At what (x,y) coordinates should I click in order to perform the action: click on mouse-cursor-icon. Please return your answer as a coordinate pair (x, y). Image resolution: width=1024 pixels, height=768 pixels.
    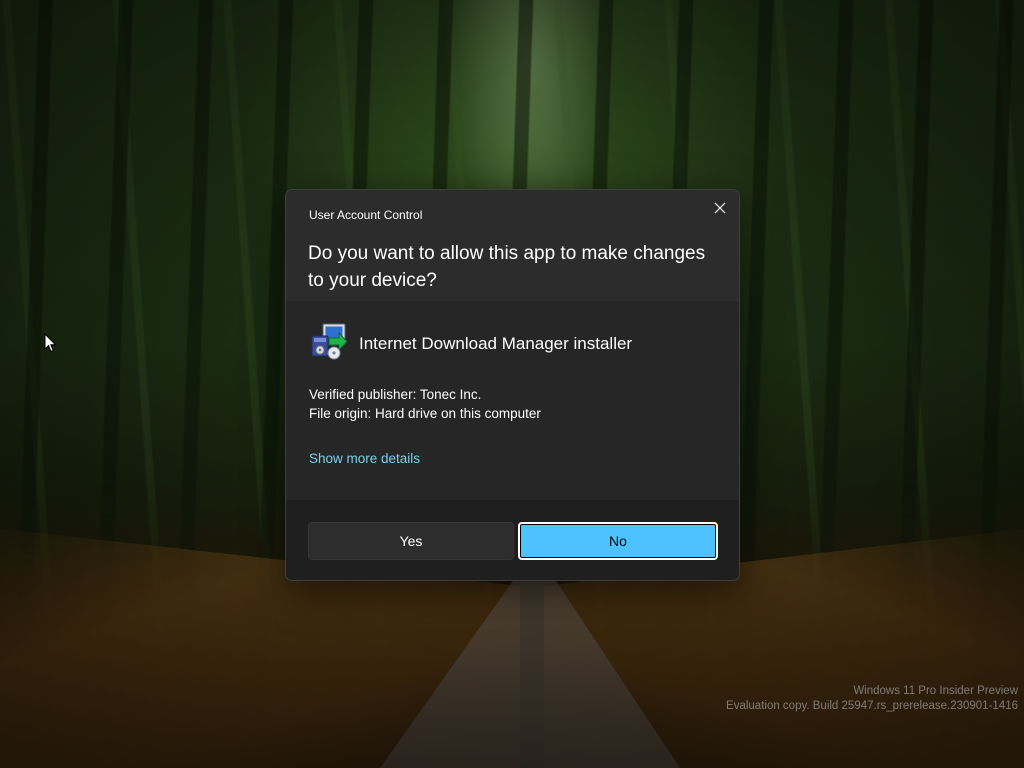
    Looking at the image, I should click on (50, 343).